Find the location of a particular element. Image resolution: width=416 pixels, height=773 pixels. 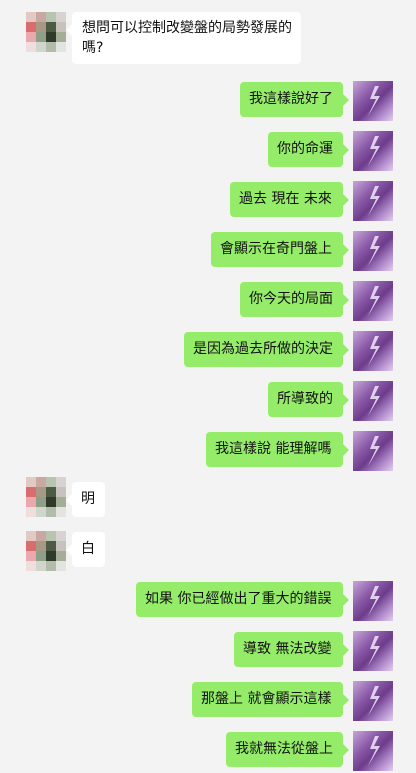

message-bubble: 我這樣說好了 is located at coordinates (294, 99).